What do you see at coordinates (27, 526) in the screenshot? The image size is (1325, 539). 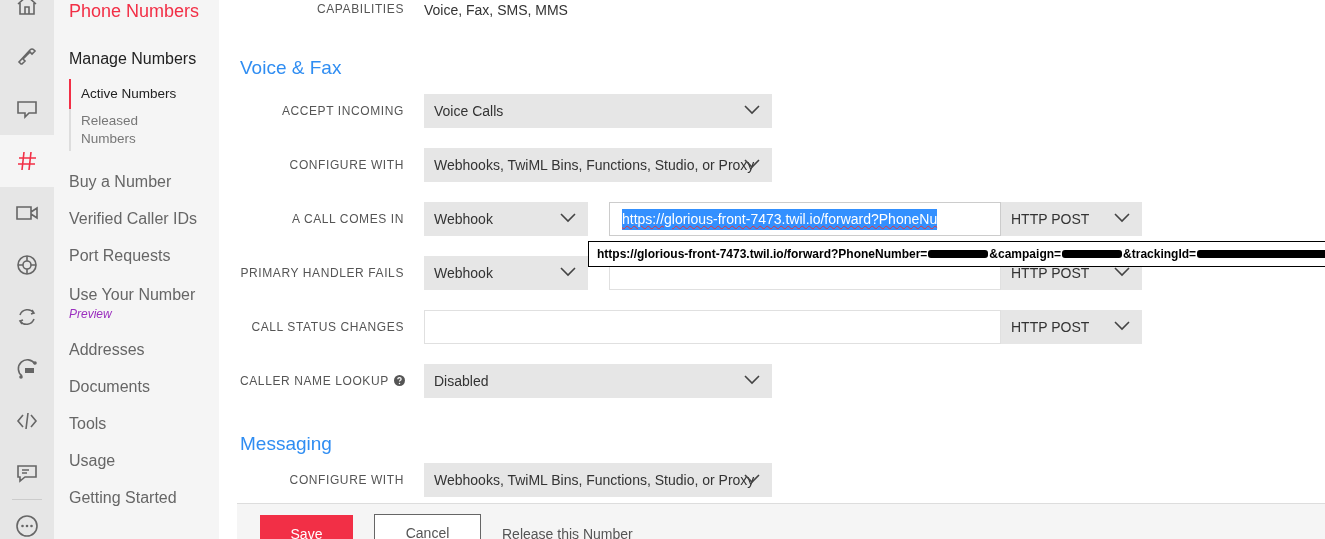 I see `more-icon` at bounding box center [27, 526].